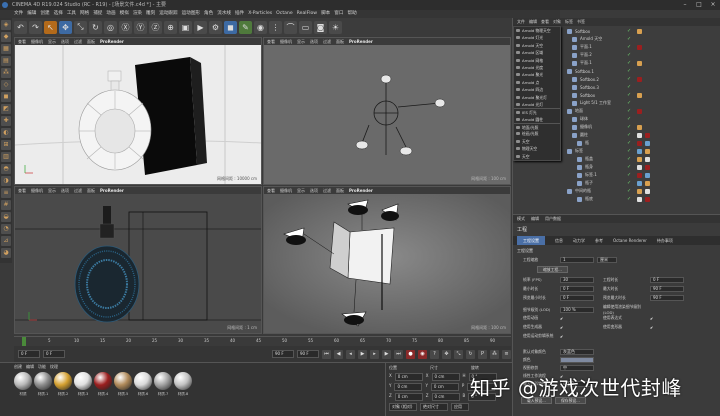 This screenshot has width=720, height=416. I want to click on model-mode-icon: ◆, so click(6, 37).